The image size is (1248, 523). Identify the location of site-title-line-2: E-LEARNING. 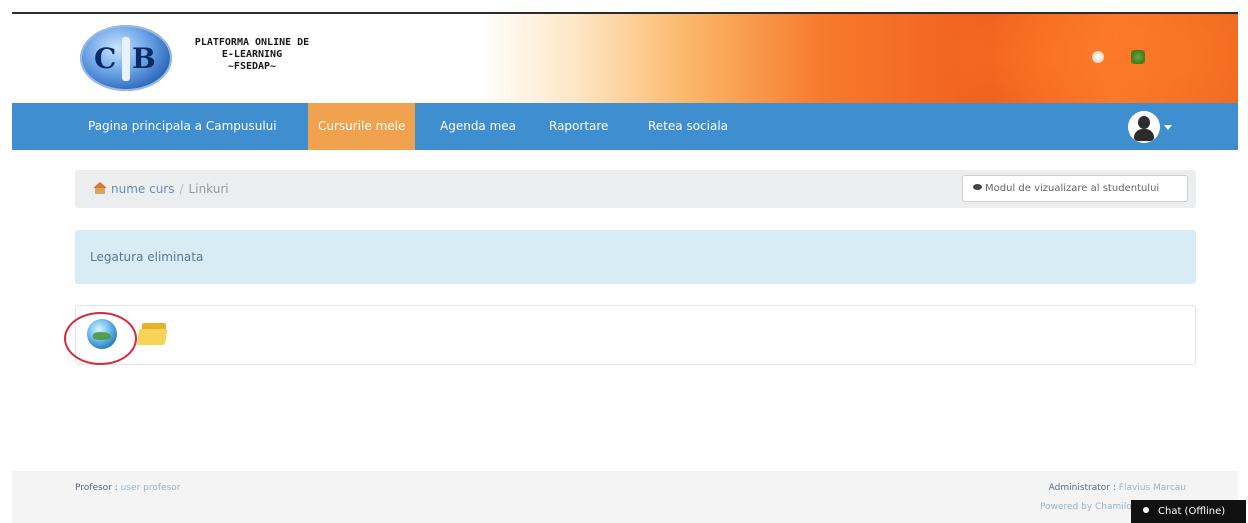
(252, 54).